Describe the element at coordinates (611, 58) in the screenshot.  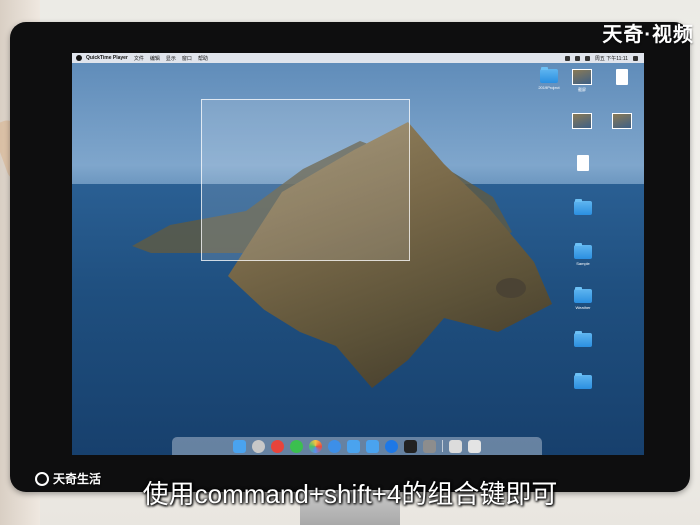
I see `menu-clock: 周五 下午11:11` at that location.